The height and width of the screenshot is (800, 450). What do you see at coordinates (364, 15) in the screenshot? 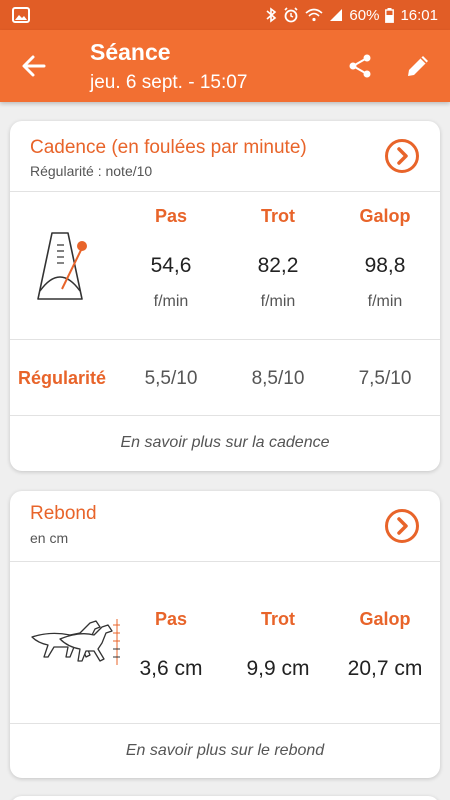
I see `battery-percent: 60%` at bounding box center [364, 15].